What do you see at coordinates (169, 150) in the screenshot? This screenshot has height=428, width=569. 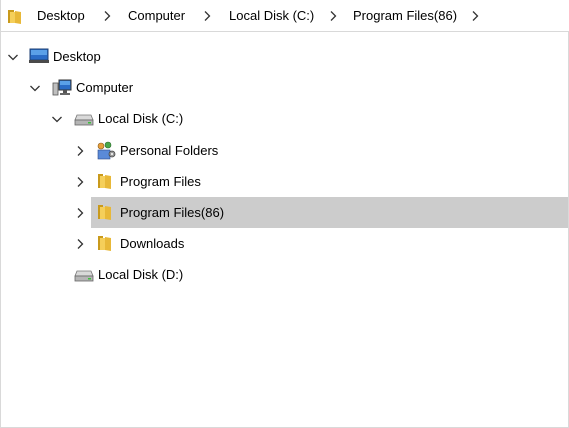 I see `tree-item-label: Personal Folders` at bounding box center [169, 150].